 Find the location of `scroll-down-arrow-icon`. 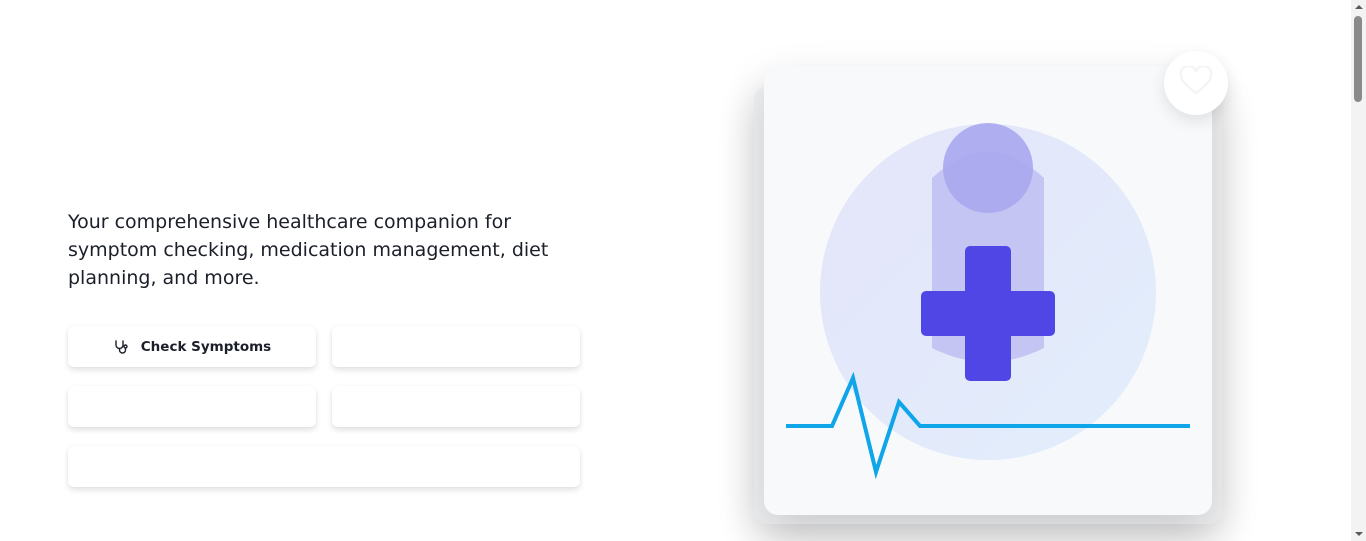

scroll-down-arrow-icon is located at coordinates (1358, 534).